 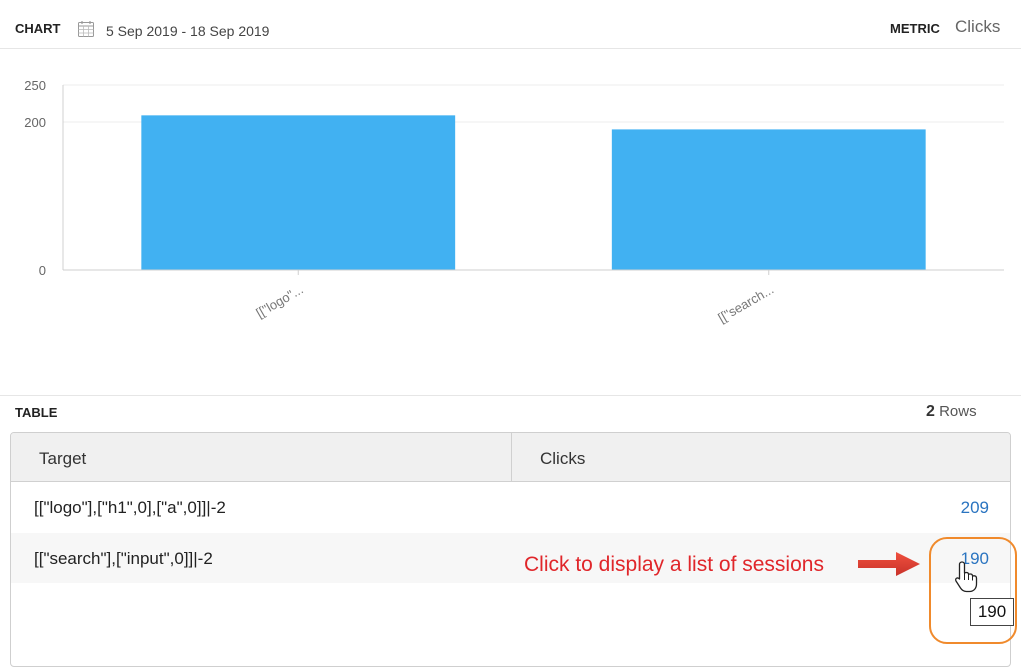 I want to click on rows-count-number: 2, so click(x=930, y=411).